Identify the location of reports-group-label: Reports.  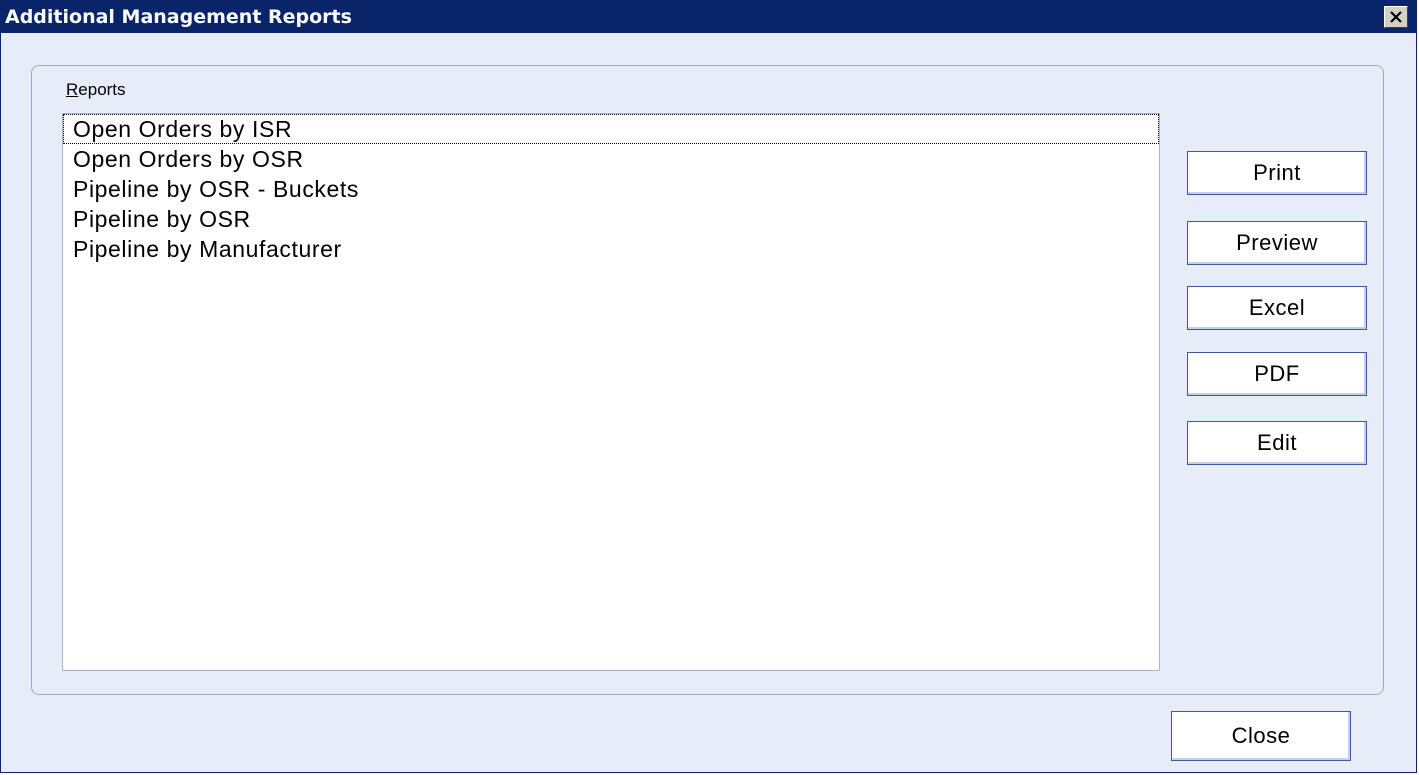
(96, 90).